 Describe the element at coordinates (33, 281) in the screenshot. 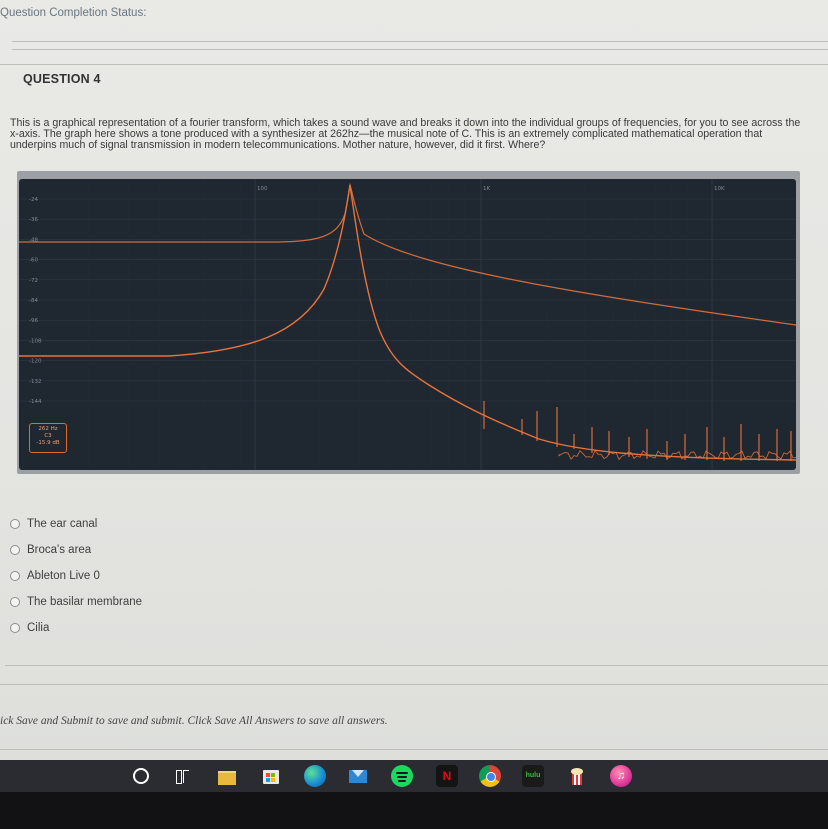

I see `y-tick-label: -72` at that location.